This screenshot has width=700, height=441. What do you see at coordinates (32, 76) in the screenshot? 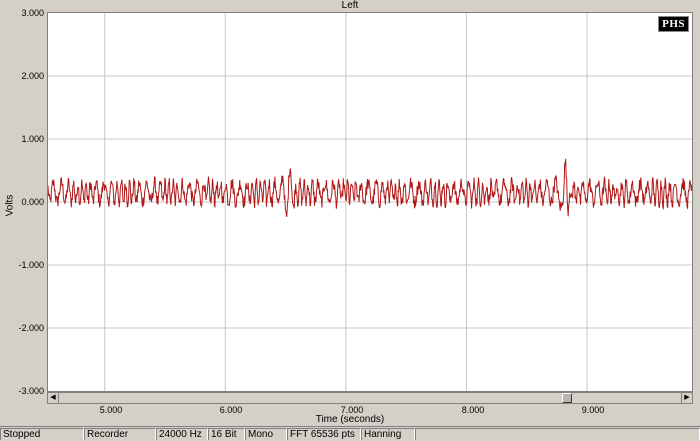
I see `y-tick-label: 2.000` at bounding box center [32, 76].